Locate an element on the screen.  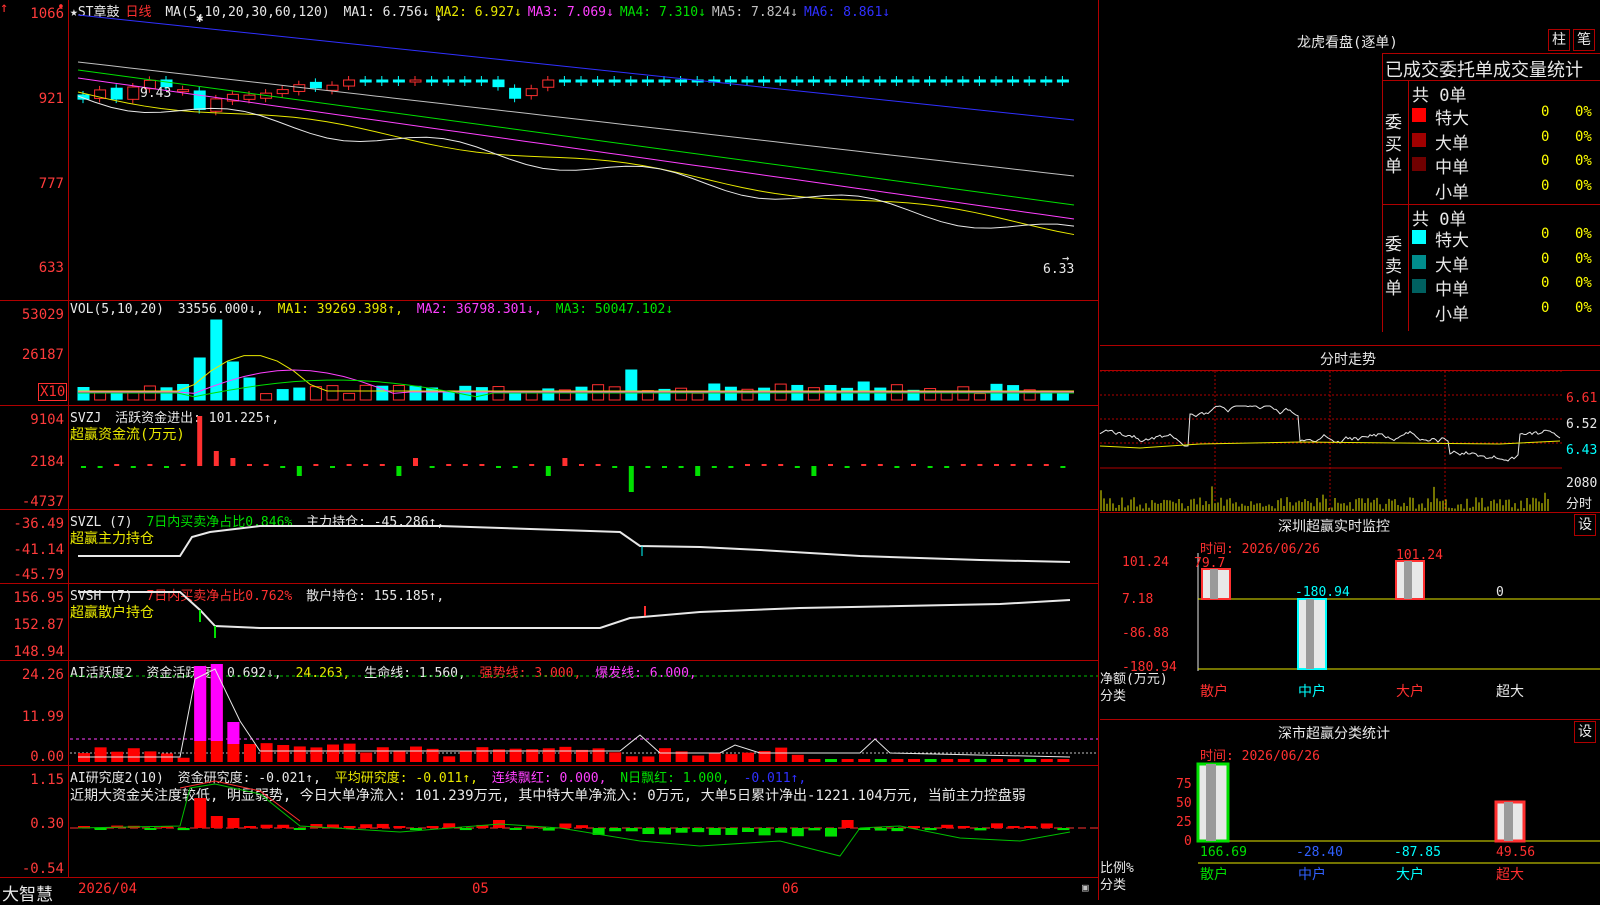
sell-row-count-2: 0 is located at coordinates (1545, 258).